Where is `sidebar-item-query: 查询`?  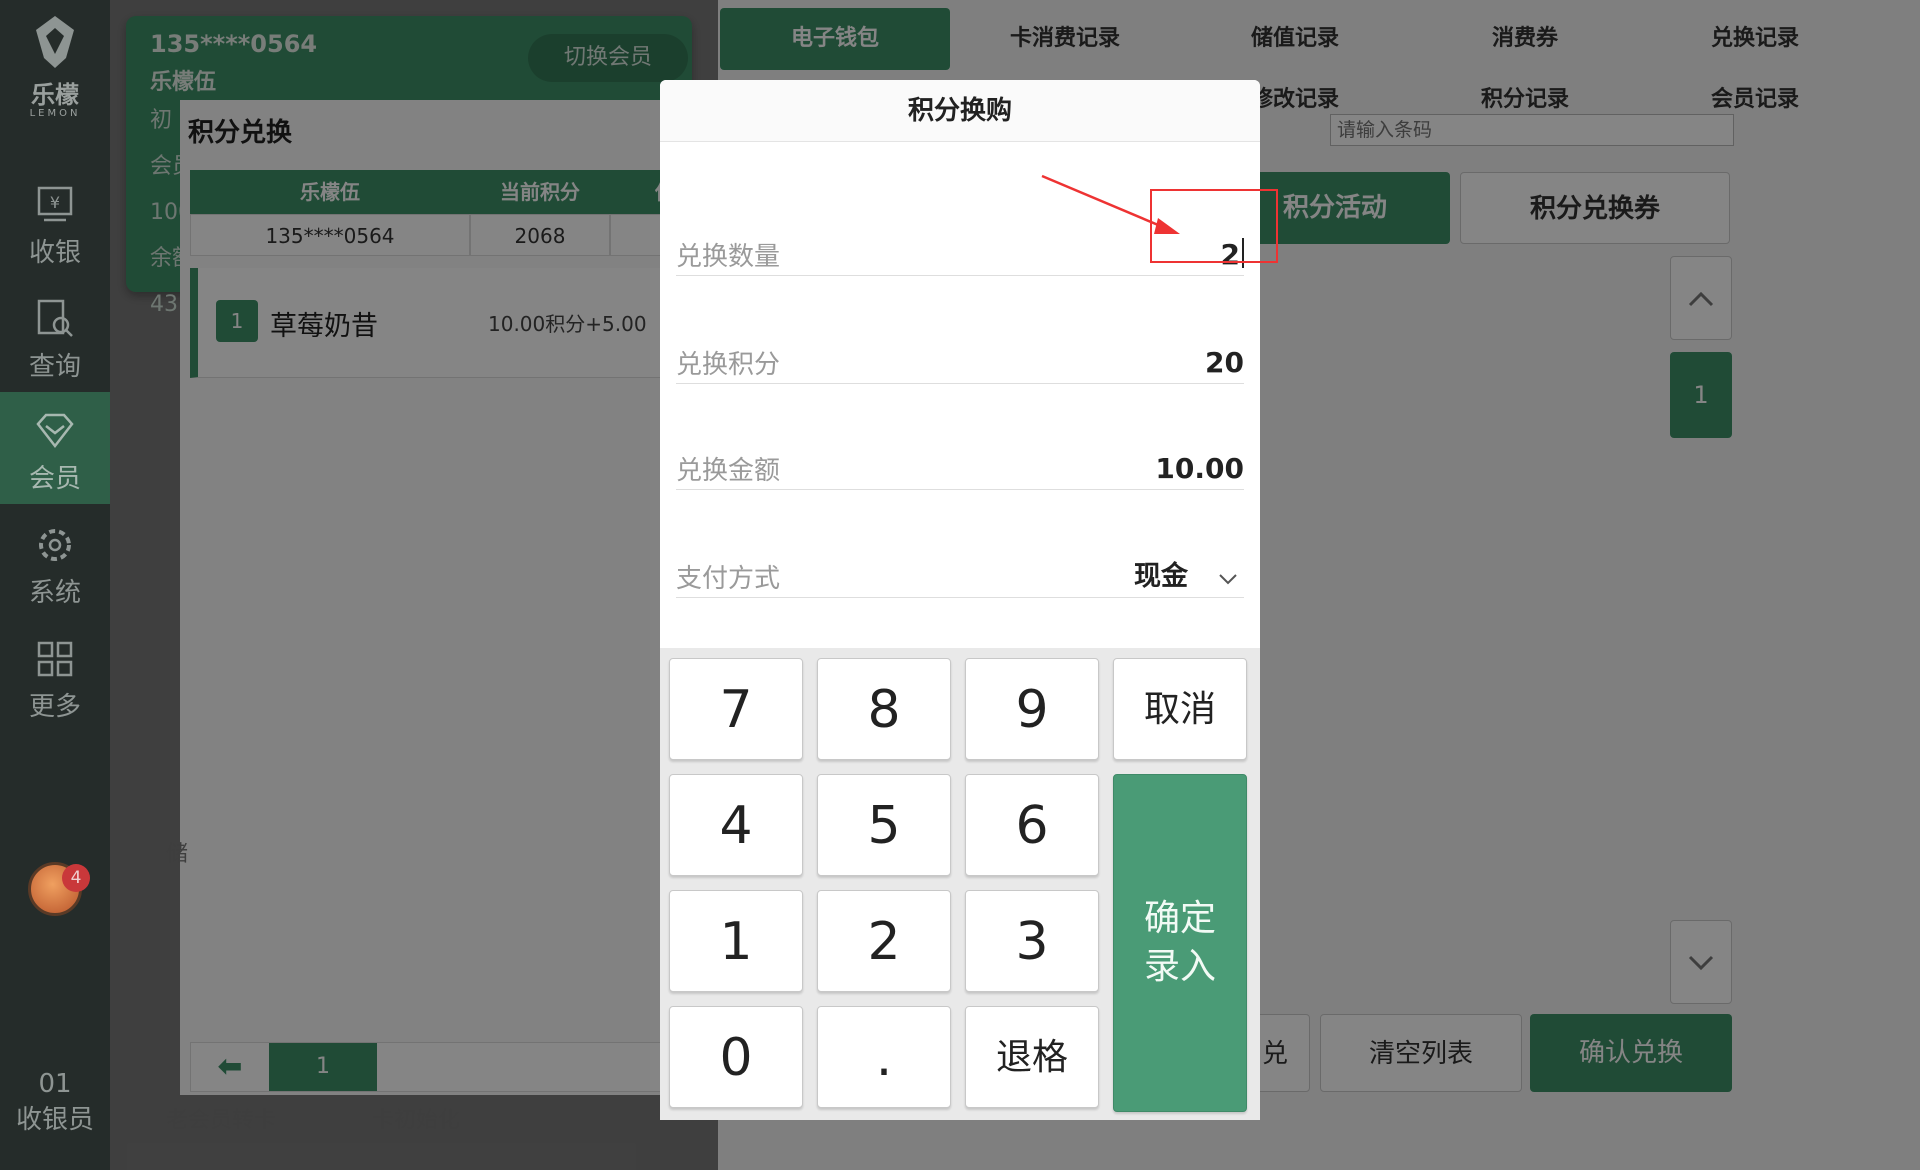
sidebar-item-query: 查询 is located at coordinates (55, 336).